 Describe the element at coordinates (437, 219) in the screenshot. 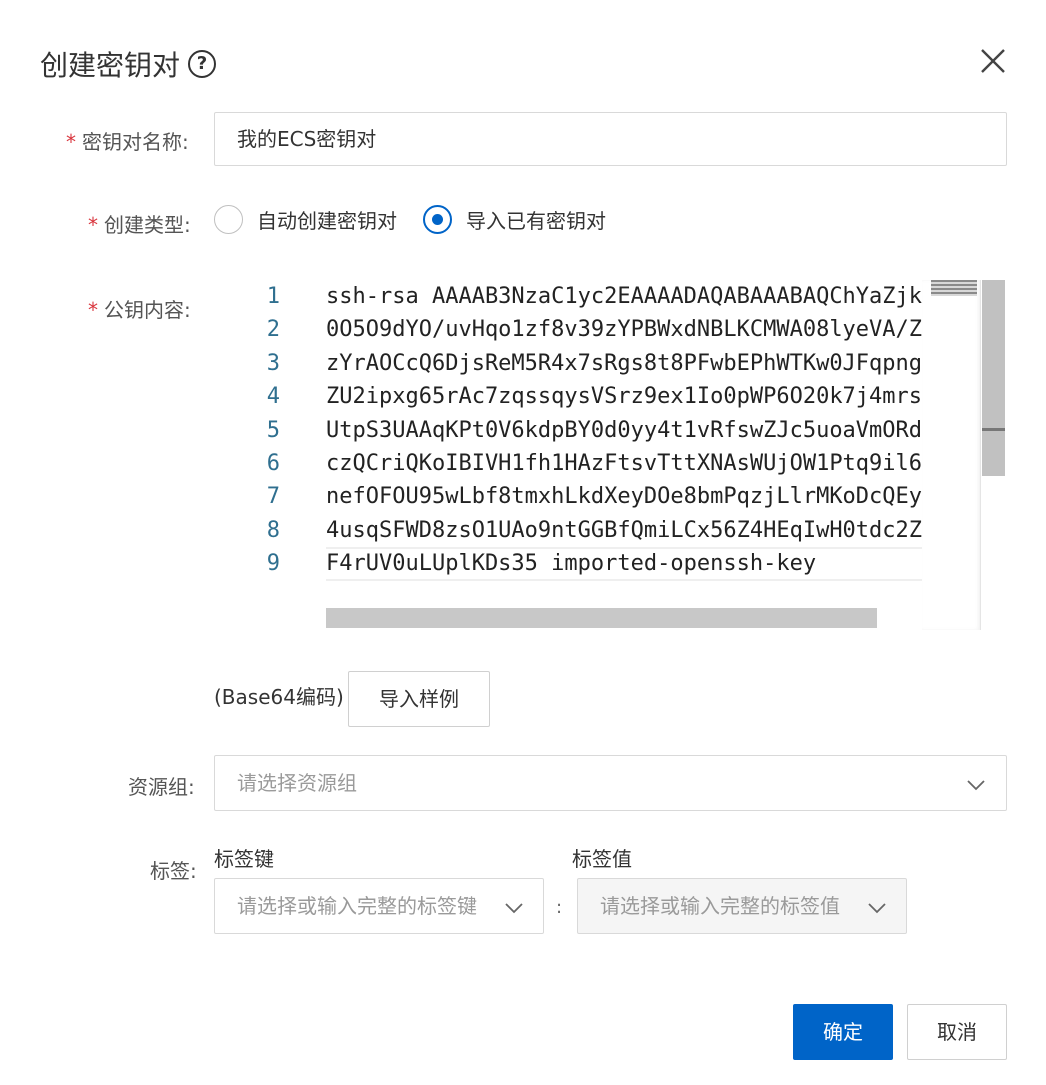

I see `radio-checked-icon` at that location.